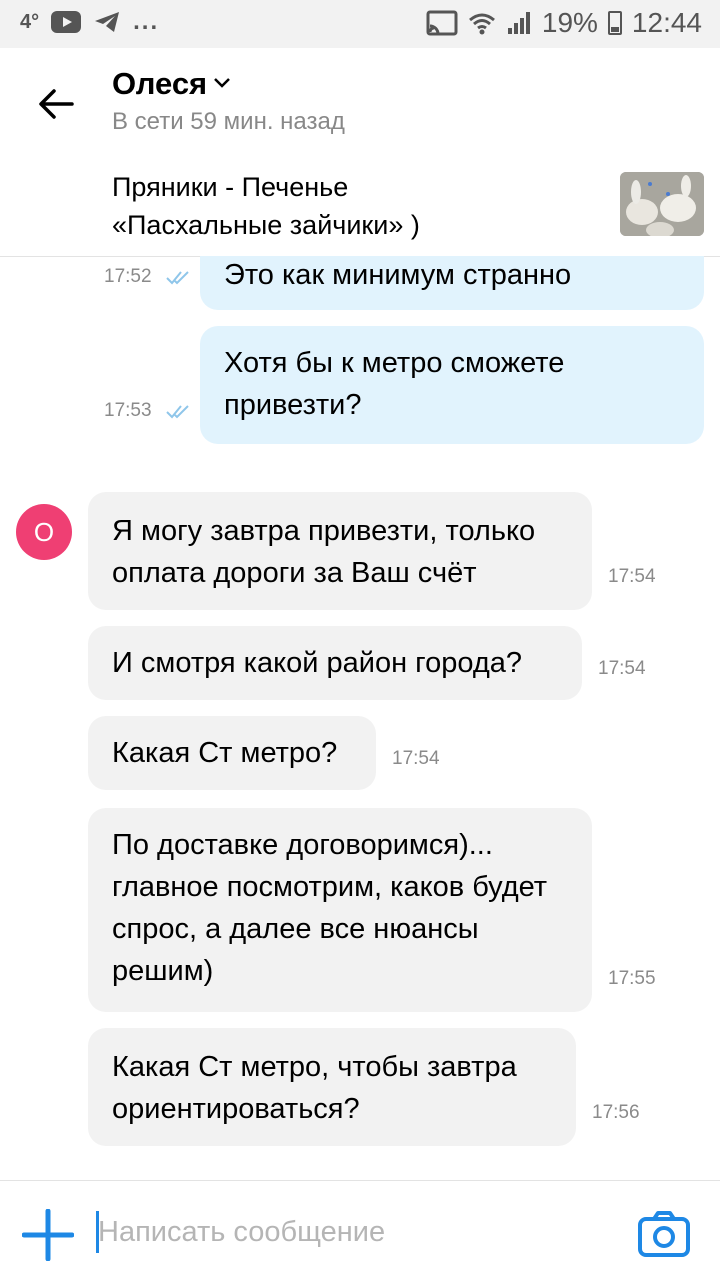 Image resolution: width=720 pixels, height=1281 pixels. Describe the element at coordinates (222, 83) in the screenshot. I see `chevron-down-icon` at that location.